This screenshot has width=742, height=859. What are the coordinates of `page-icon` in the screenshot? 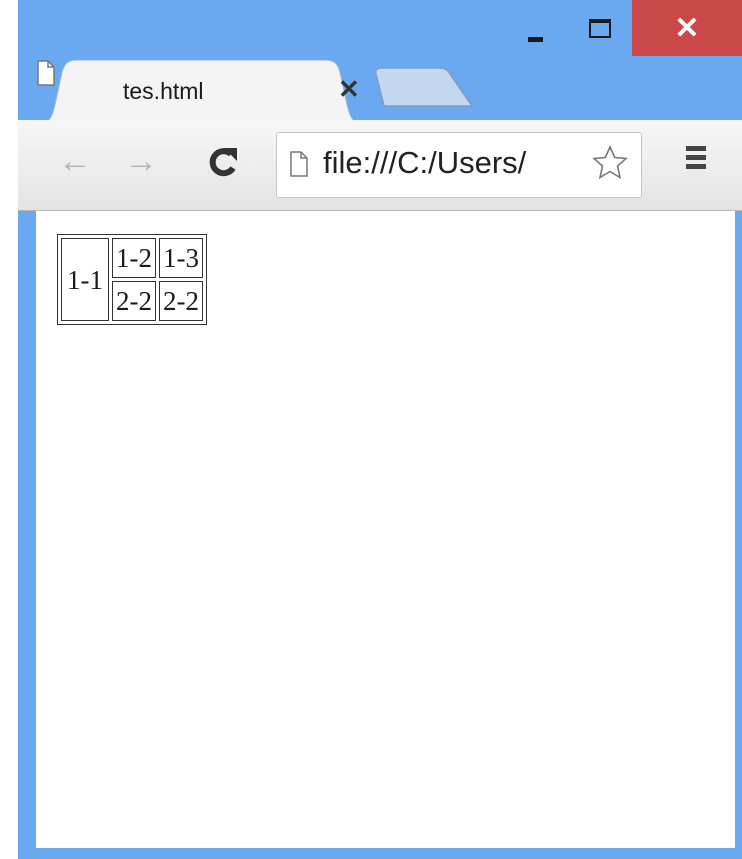 It's located at (299, 164).